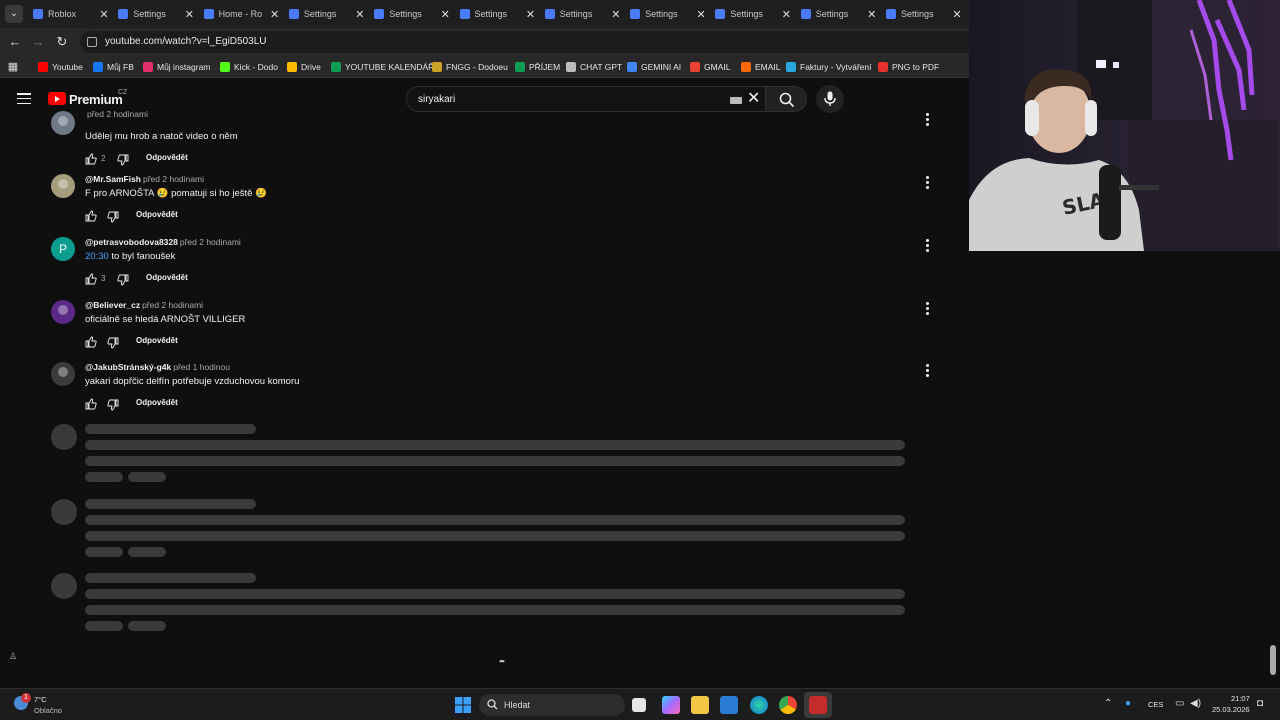 The height and width of the screenshot is (720, 1280). Describe the element at coordinates (13, 67) in the screenshot. I see `apps-grid-icon: ▦` at that location.